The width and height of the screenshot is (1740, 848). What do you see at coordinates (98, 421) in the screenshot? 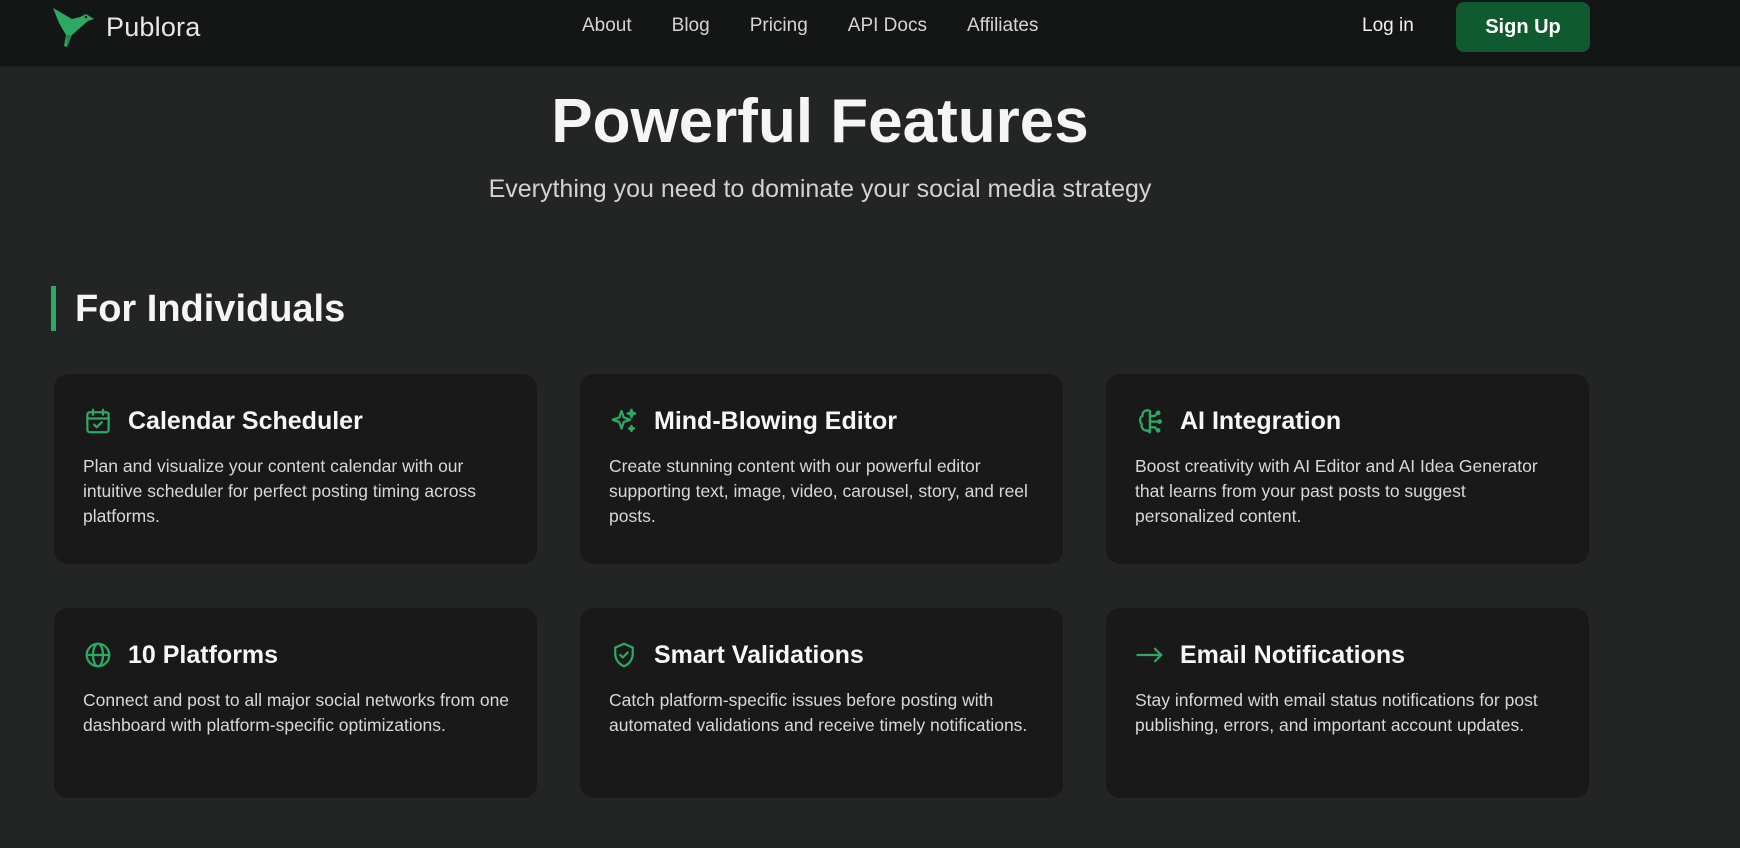
I see `calendar-check-icon` at bounding box center [98, 421].